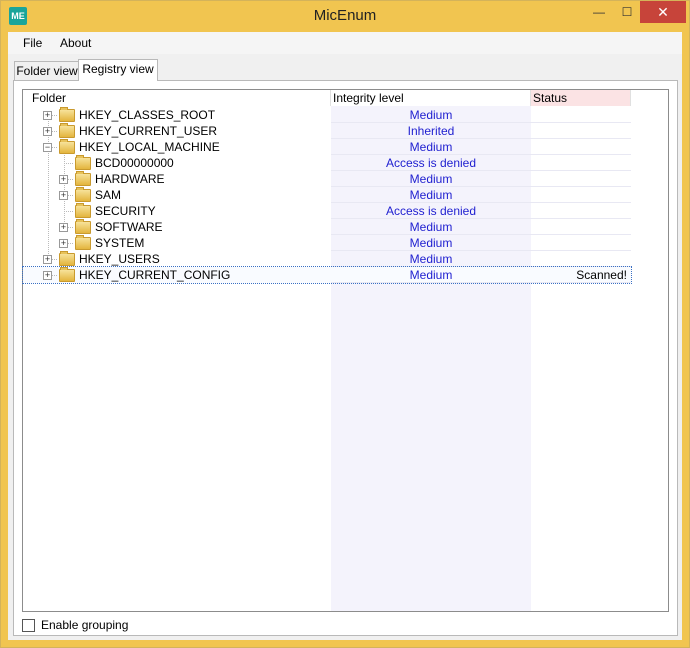 This screenshot has height=648, width=690. Describe the element at coordinates (177, 98) in the screenshot. I see `column-header-folder: Folder` at that location.